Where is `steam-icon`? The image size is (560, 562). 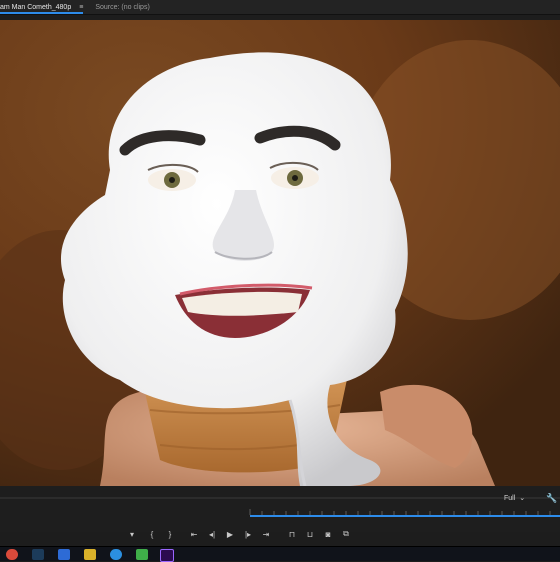 steam-icon is located at coordinates (38, 554).